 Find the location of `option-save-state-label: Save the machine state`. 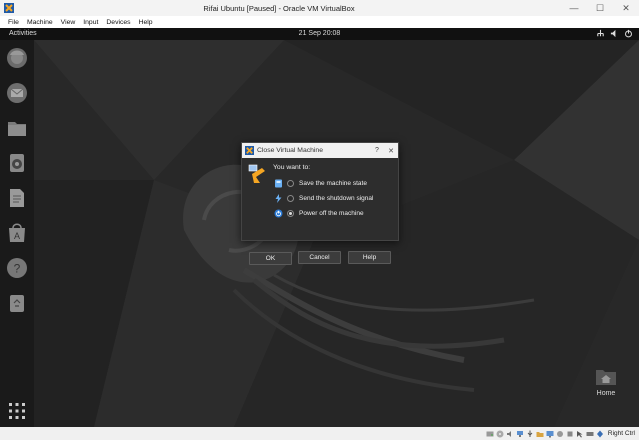

option-save-state-label: Save the machine state is located at coordinates (333, 183).